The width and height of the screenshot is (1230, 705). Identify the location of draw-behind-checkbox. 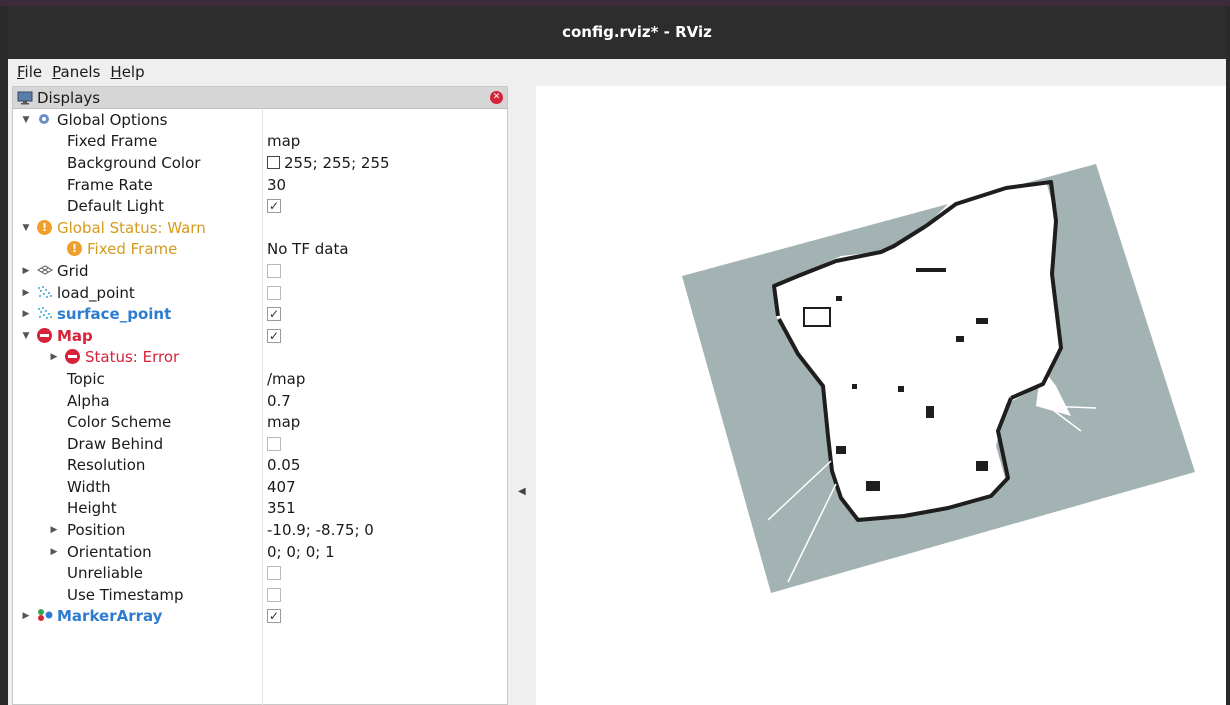
(274, 443).